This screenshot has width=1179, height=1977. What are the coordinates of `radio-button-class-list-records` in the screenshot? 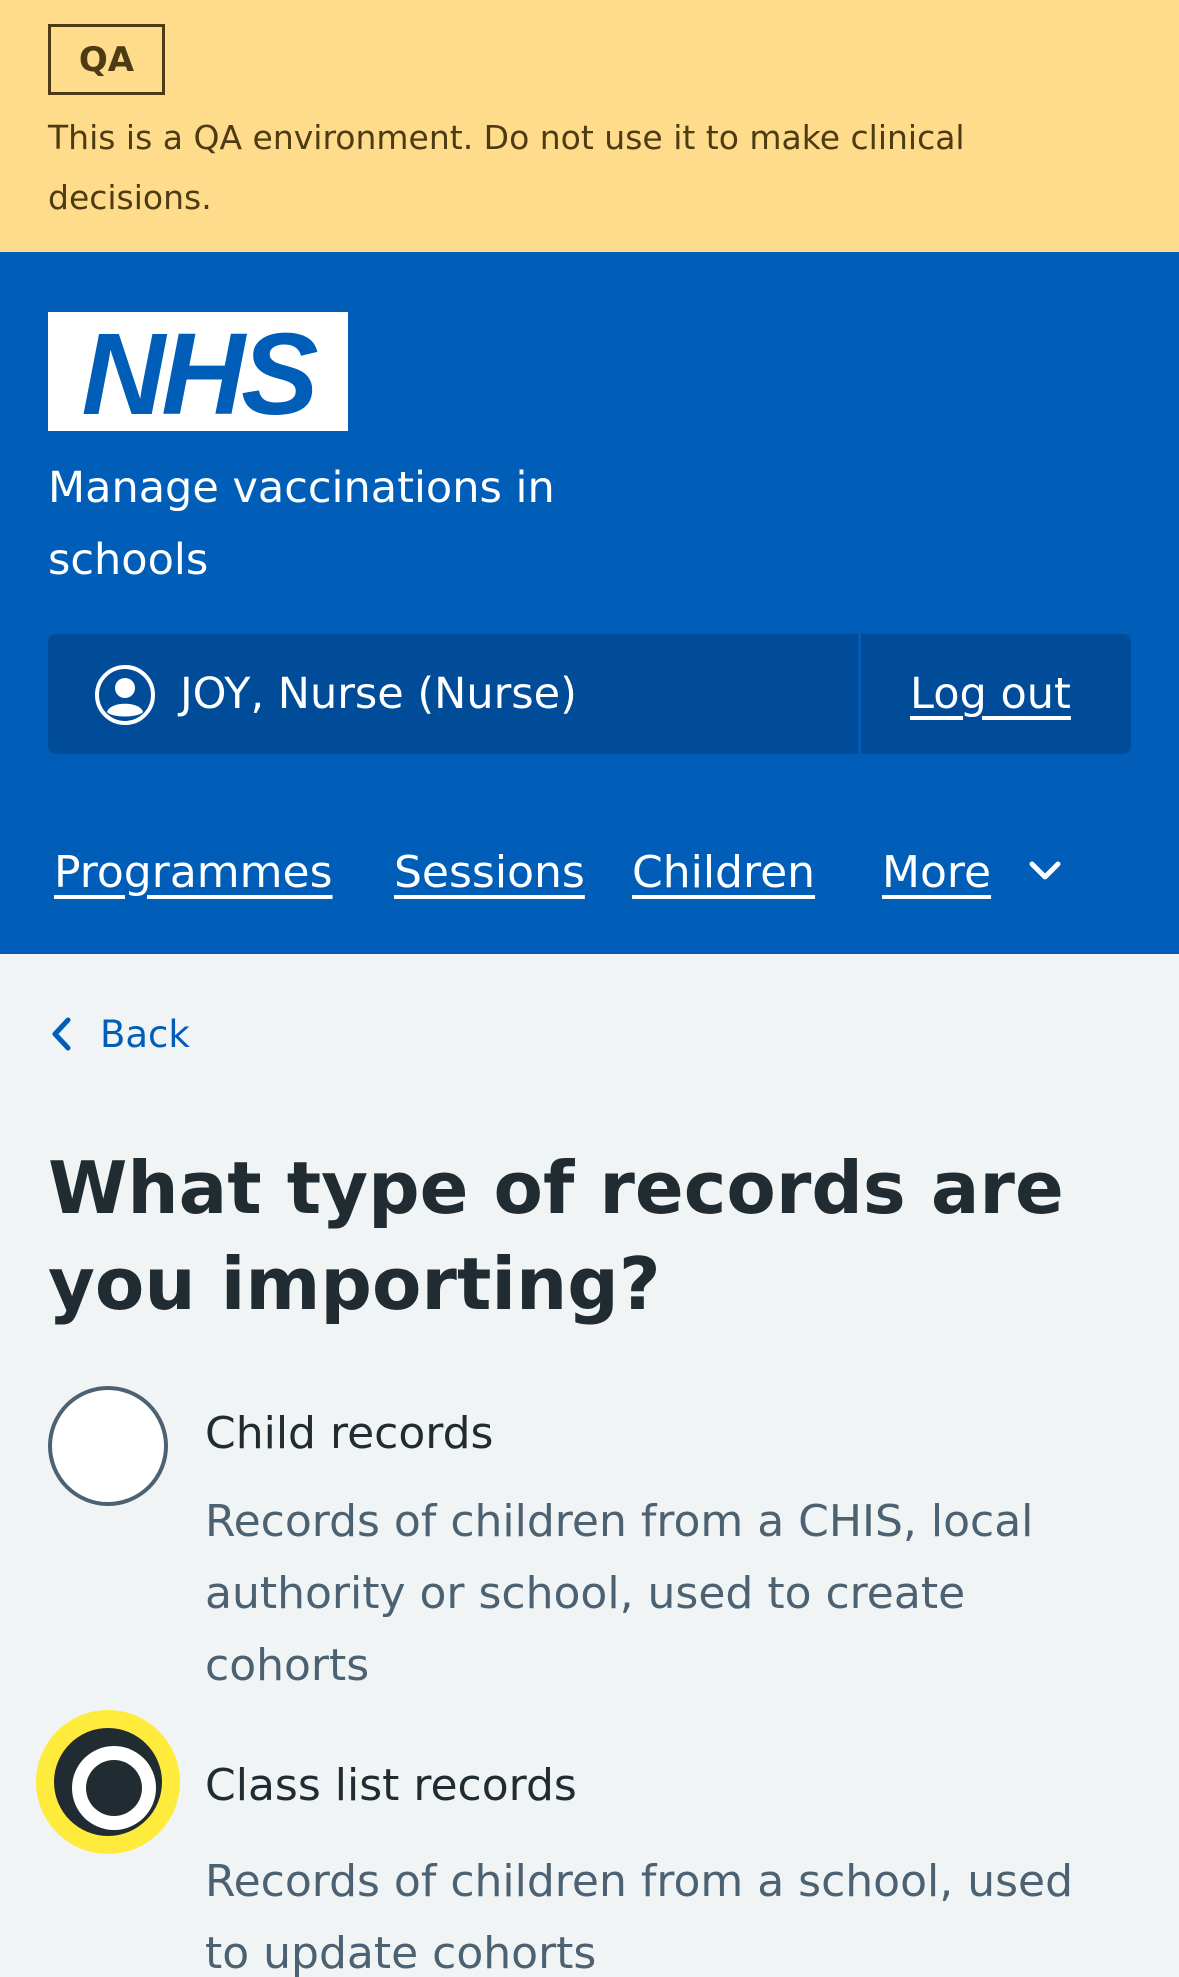 It's located at (108, 1782).